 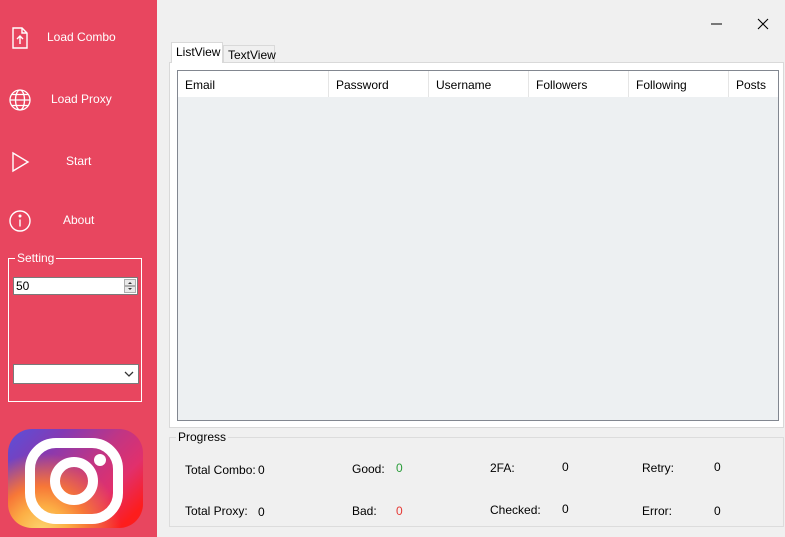 I want to click on checked-value: 0, so click(x=565, y=509).